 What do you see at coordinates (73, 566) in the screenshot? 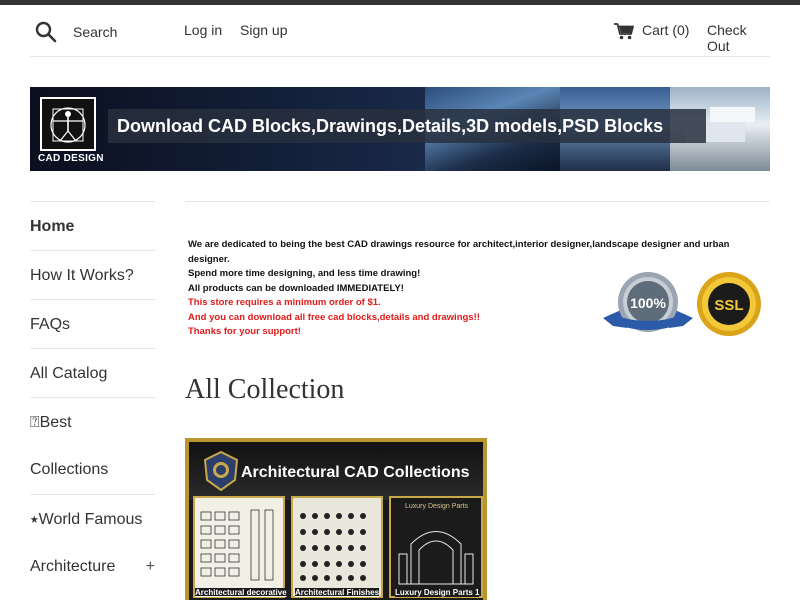
I see `sidebar-item-world-famous-sub-label: Architecture` at bounding box center [73, 566].